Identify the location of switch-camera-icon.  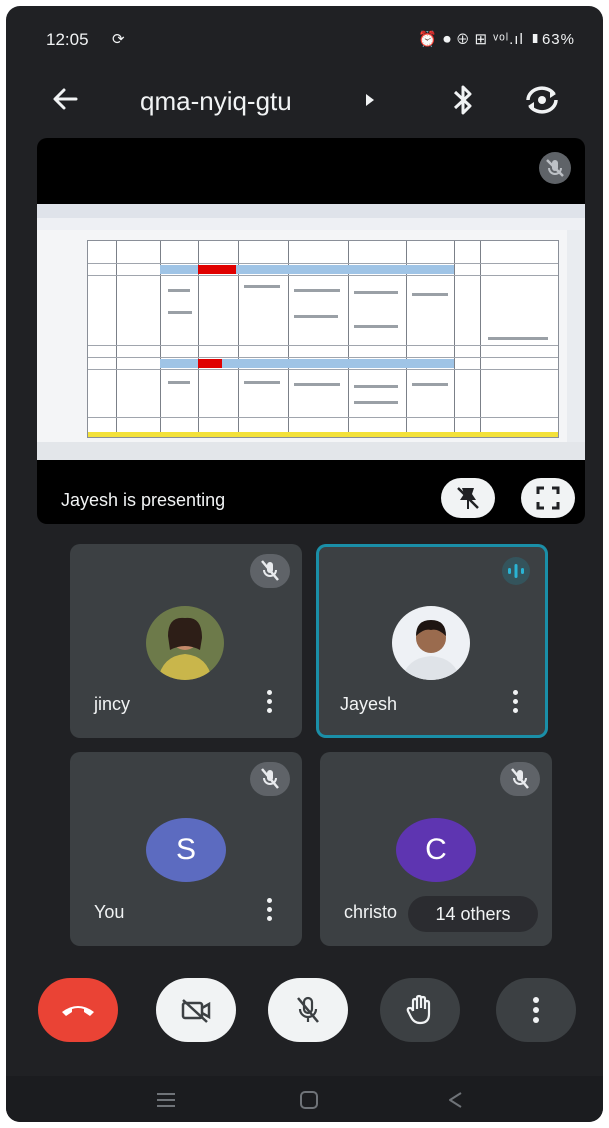
(542, 100).